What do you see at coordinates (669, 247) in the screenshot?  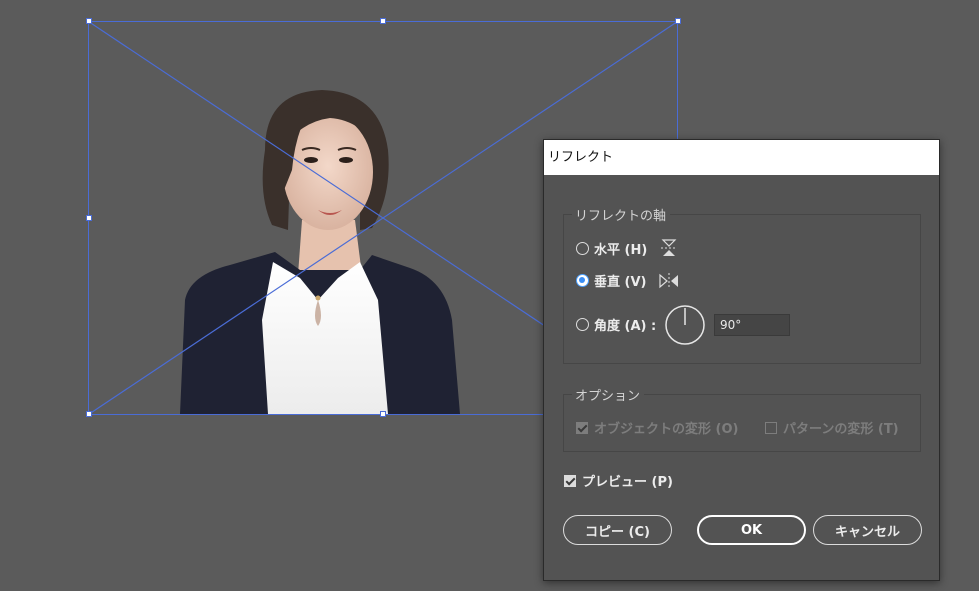 I see `flip-horizontal-axis-icon` at bounding box center [669, 247].